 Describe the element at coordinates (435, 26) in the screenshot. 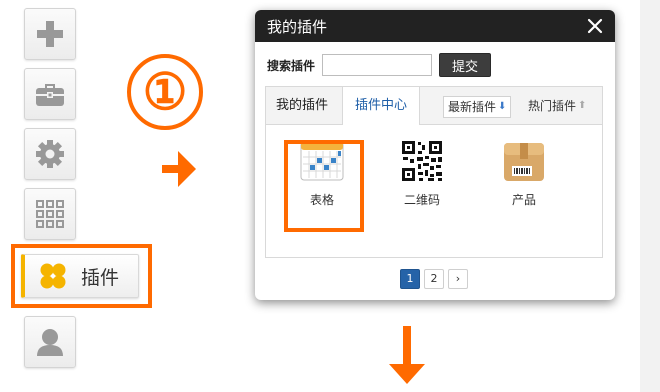

I see `dialog-header: 我的插件` at that location.